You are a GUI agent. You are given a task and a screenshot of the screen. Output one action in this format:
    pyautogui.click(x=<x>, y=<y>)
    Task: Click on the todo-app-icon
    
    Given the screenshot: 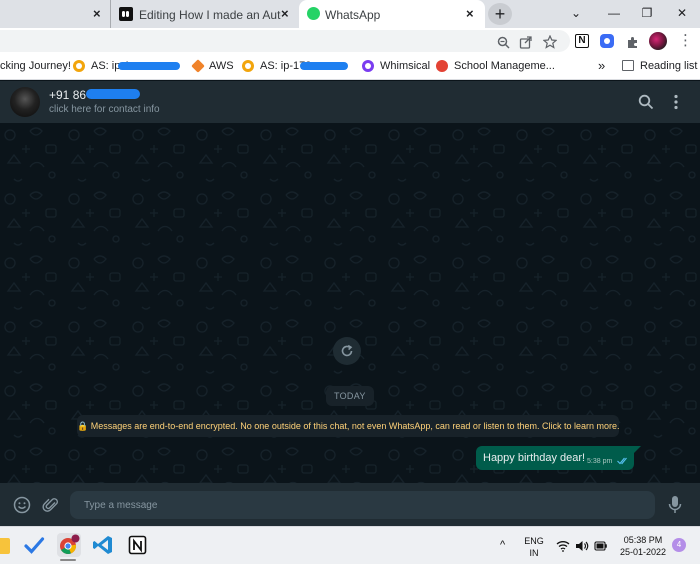 What is the action you would take?
    pyautogui.click(x=34, y=545)
    